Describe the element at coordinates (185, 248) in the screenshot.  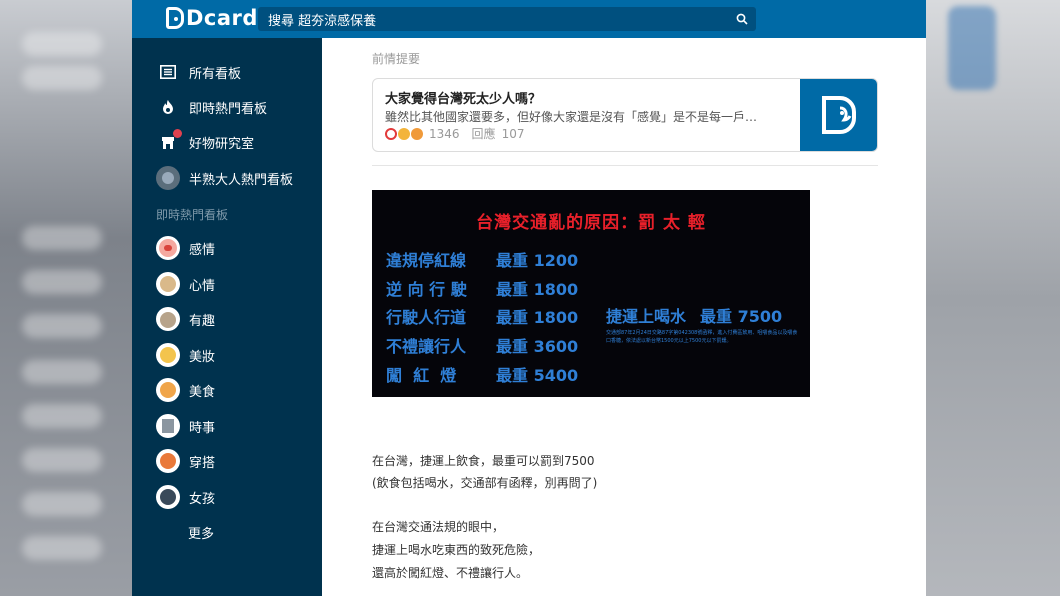
I see `sidebar-item-relationship: 感情` at that location.